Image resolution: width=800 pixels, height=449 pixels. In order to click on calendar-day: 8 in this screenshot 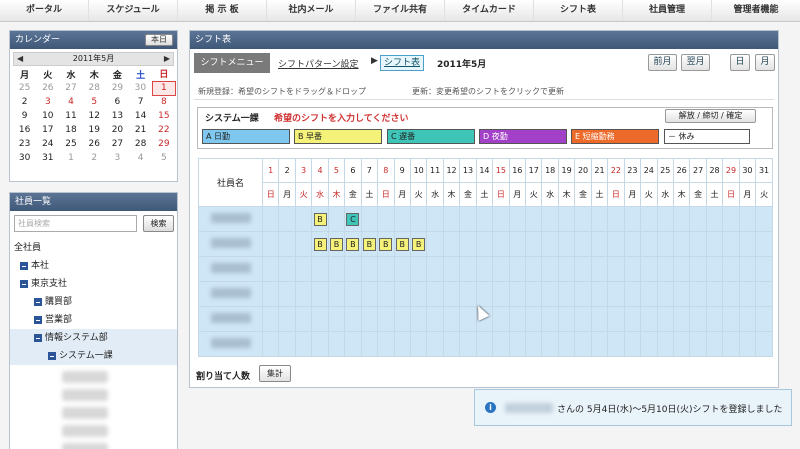, I will do `click(163, 102)`.